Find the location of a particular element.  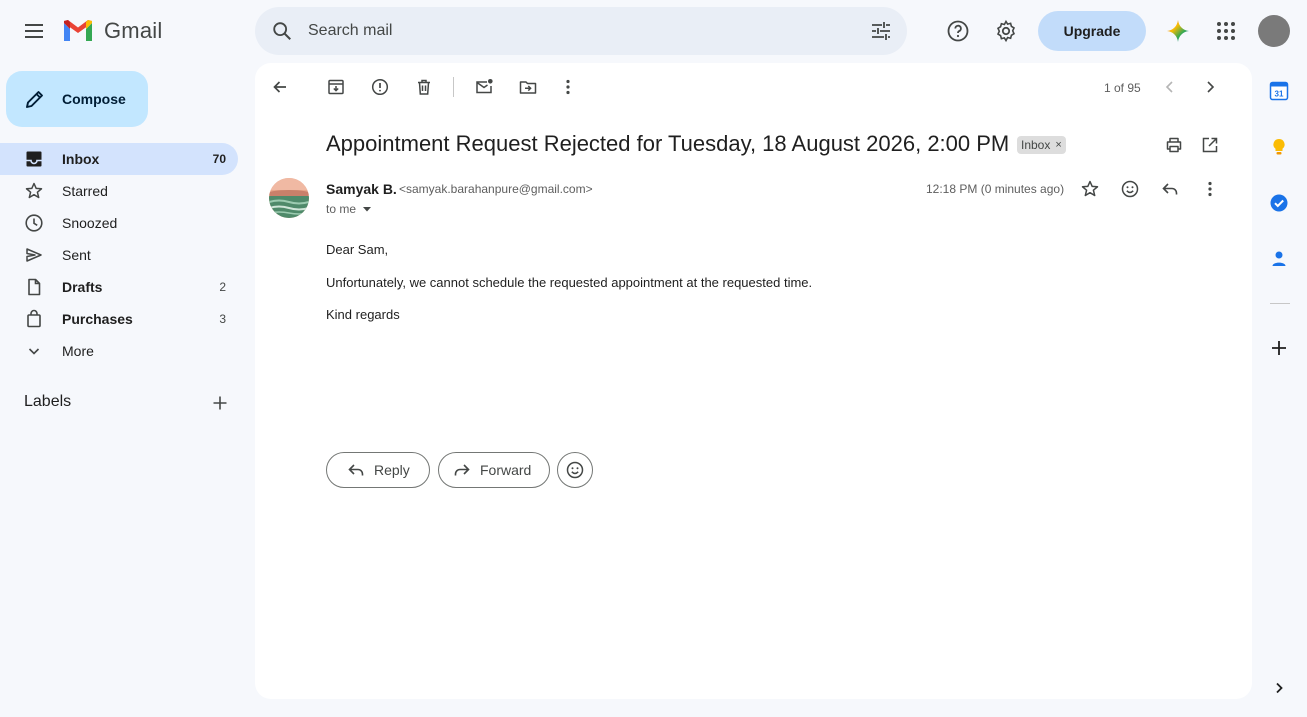

print-all-button is located at coordinates (1174, 145).